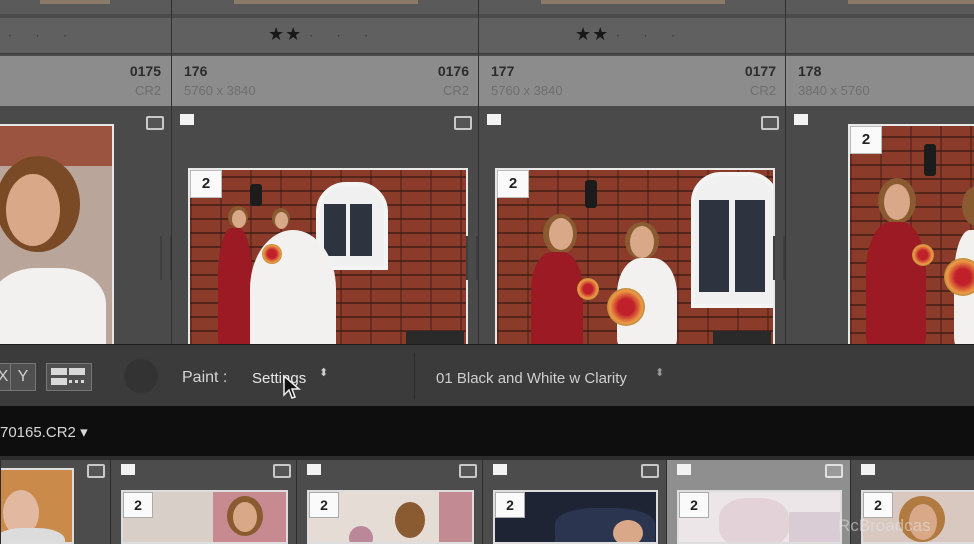 This screenshot has height=544, width=974. Describe the element at coordinates (531, 378) in the screenshot. I see `preset-select: 01 Black and White w Clarity` at that location.